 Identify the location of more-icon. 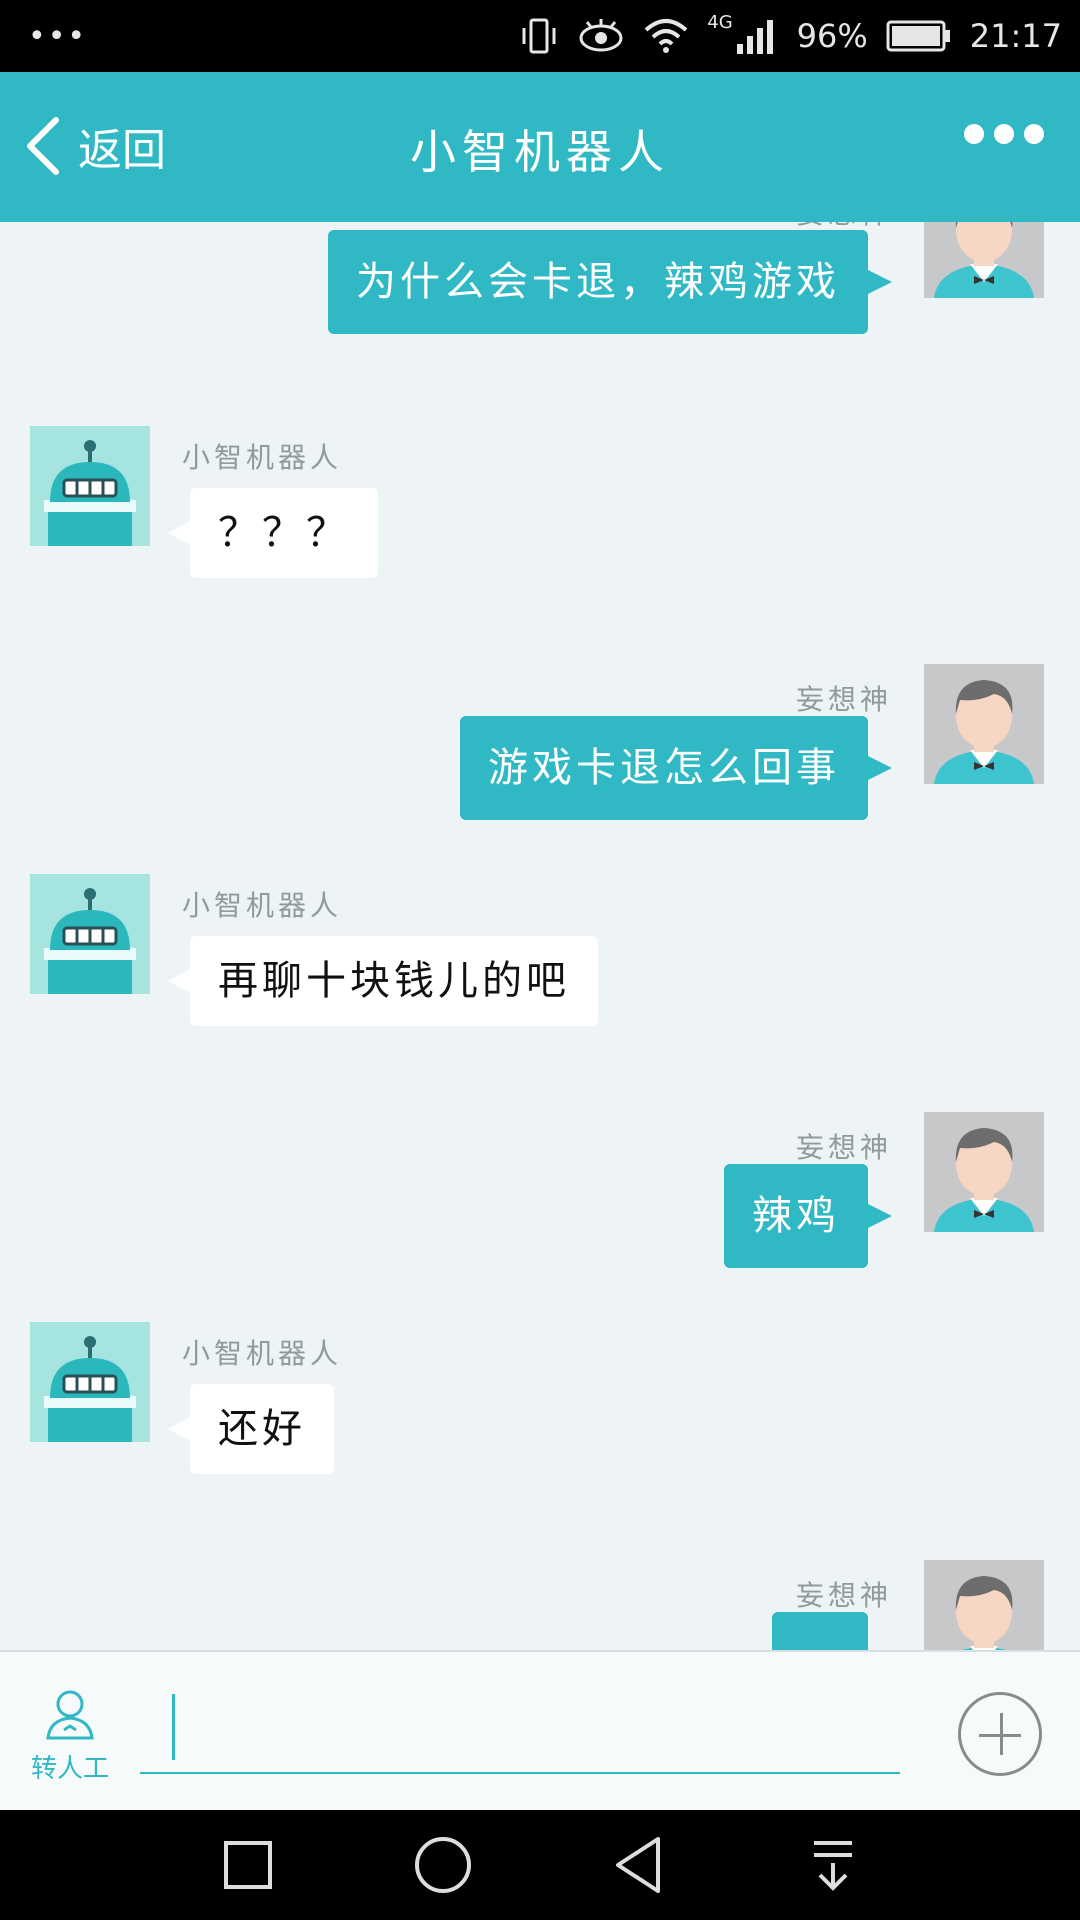
(1004, 134).